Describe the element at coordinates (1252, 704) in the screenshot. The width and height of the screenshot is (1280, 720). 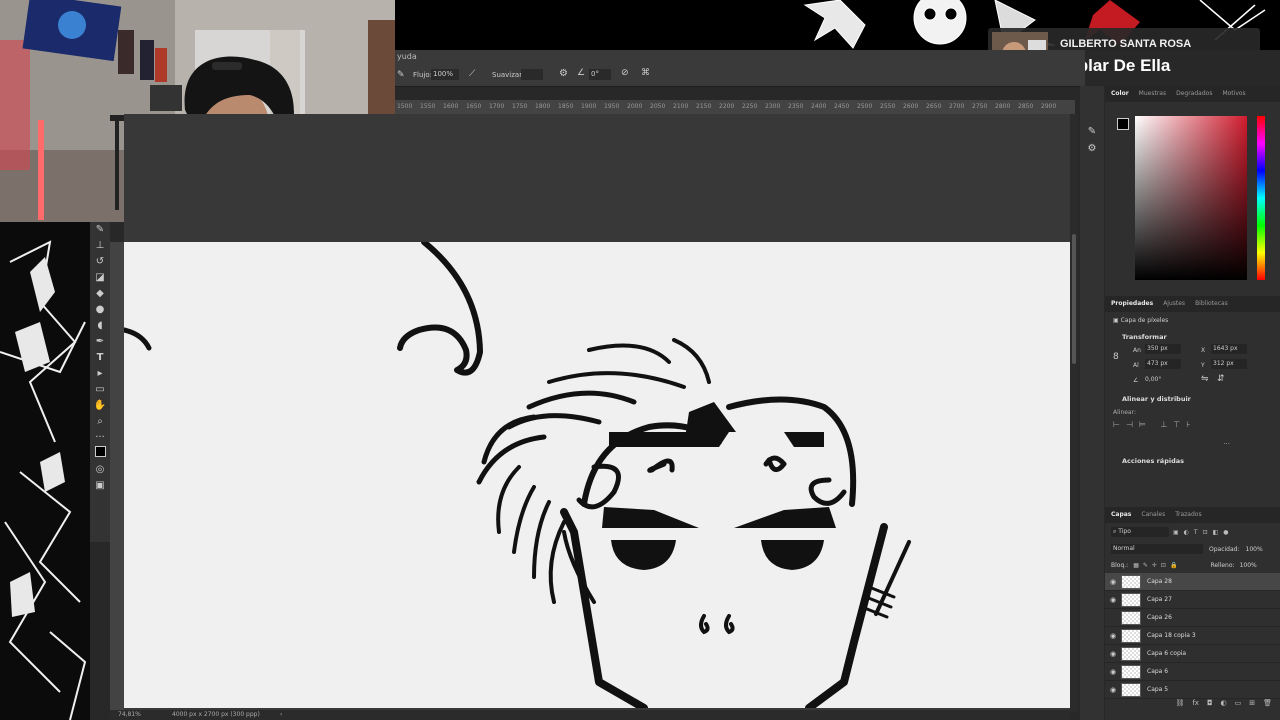
I see `new-layer-icon: ⊞` at that location.